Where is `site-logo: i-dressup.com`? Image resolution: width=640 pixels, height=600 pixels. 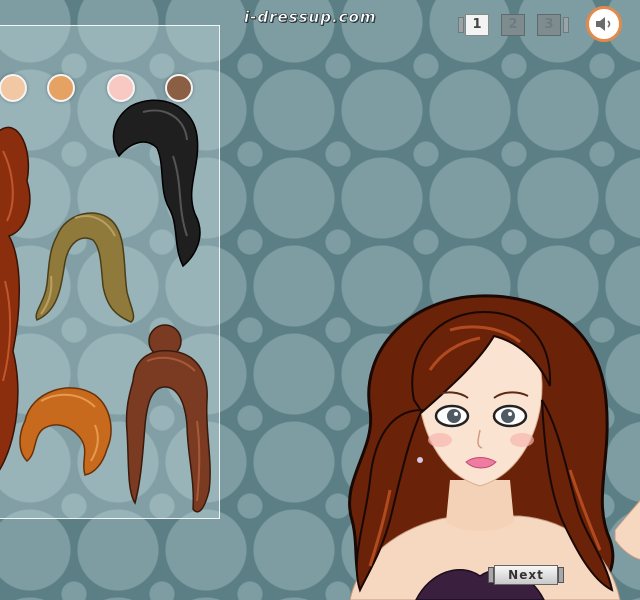 site-logo: i-dressup.com is located at coordinates (310, 17).